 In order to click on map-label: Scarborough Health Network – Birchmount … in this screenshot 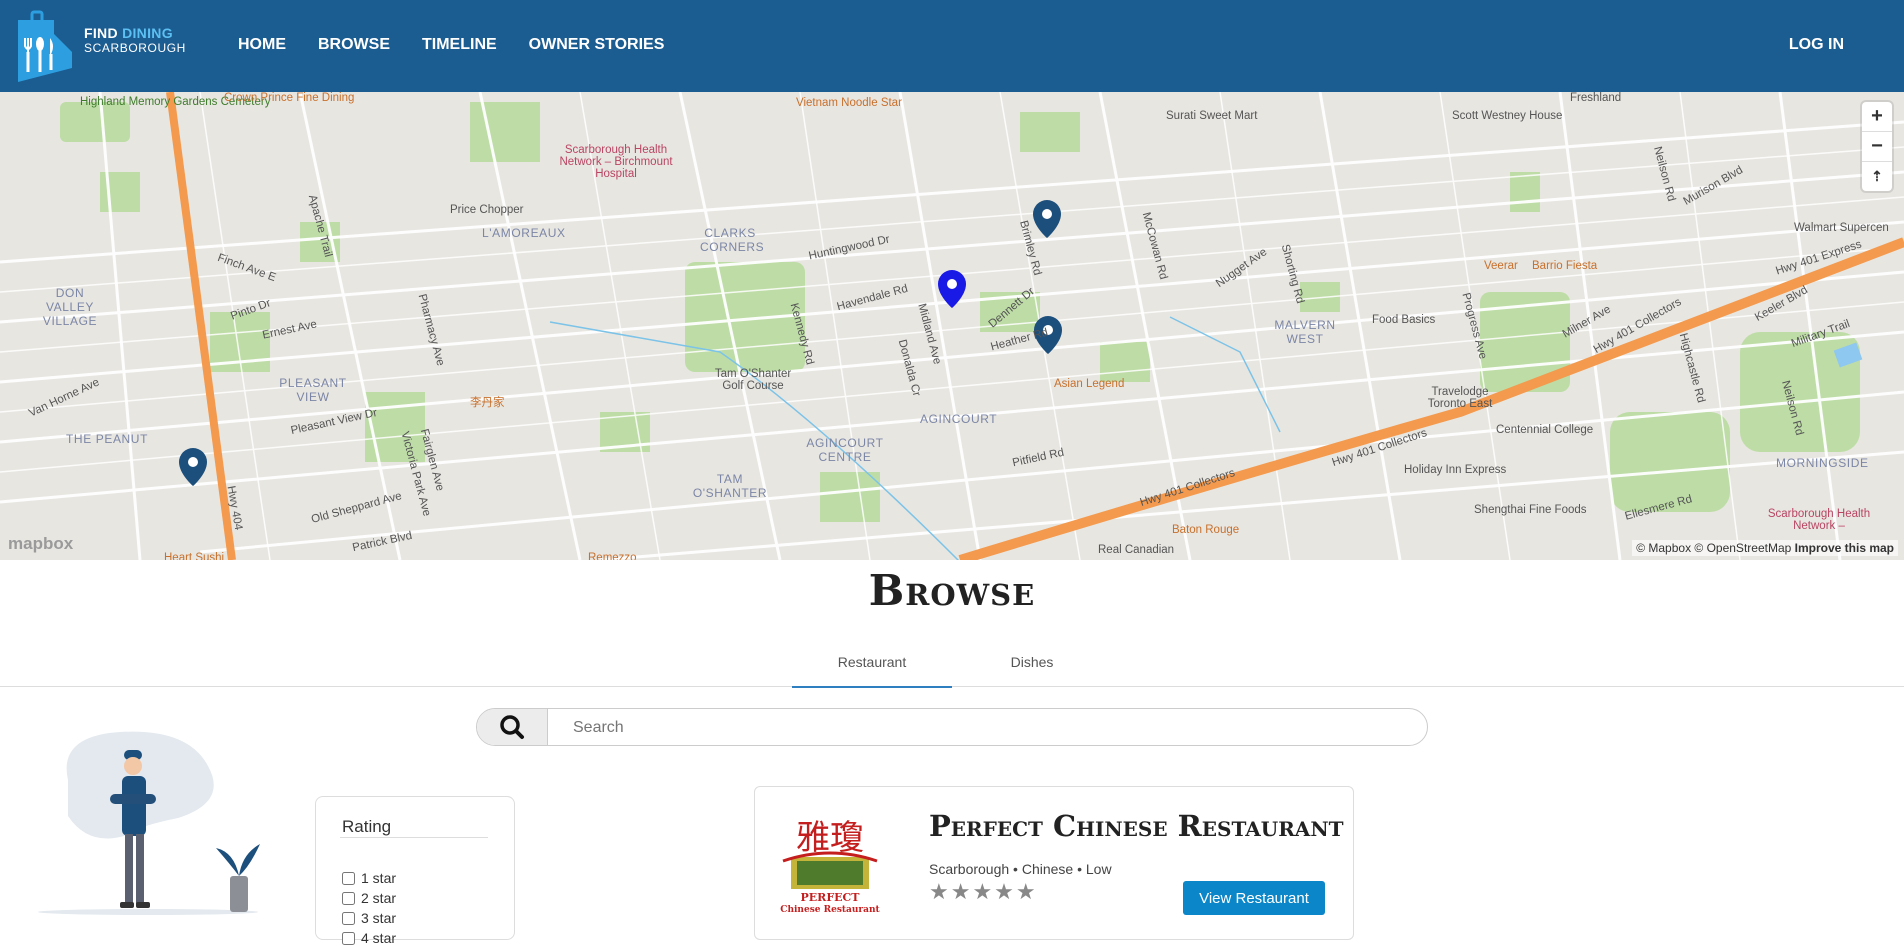, I will do `click(616, 162)`.